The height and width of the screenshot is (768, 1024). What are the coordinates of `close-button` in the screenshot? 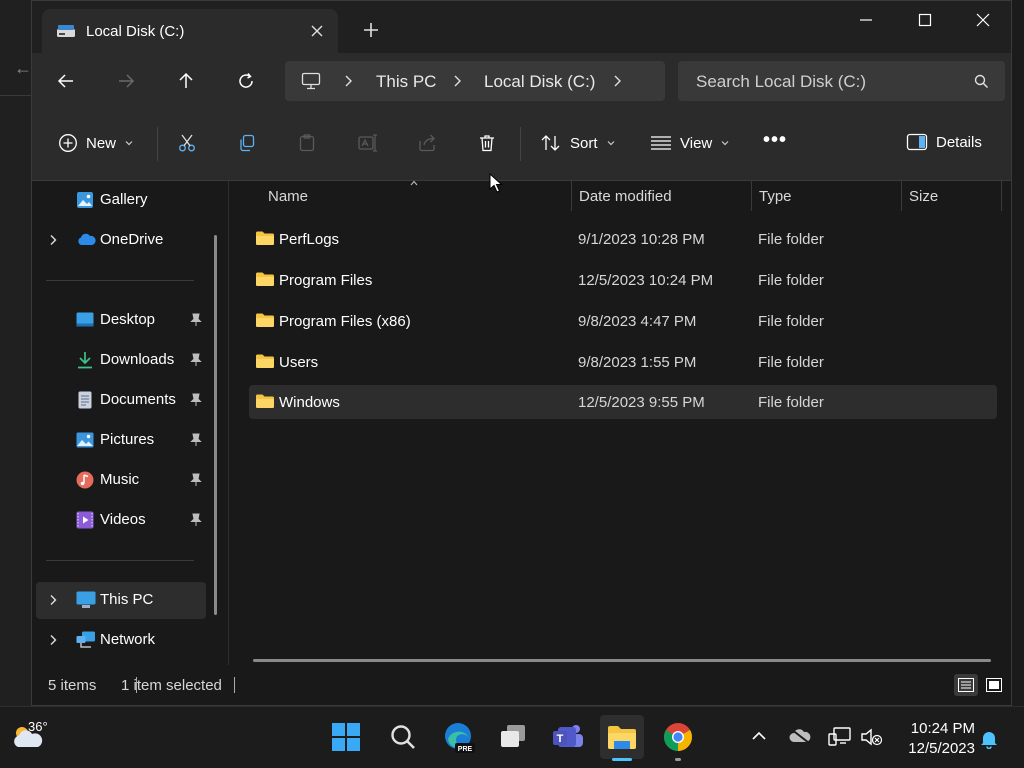 It's located at (983, 20).